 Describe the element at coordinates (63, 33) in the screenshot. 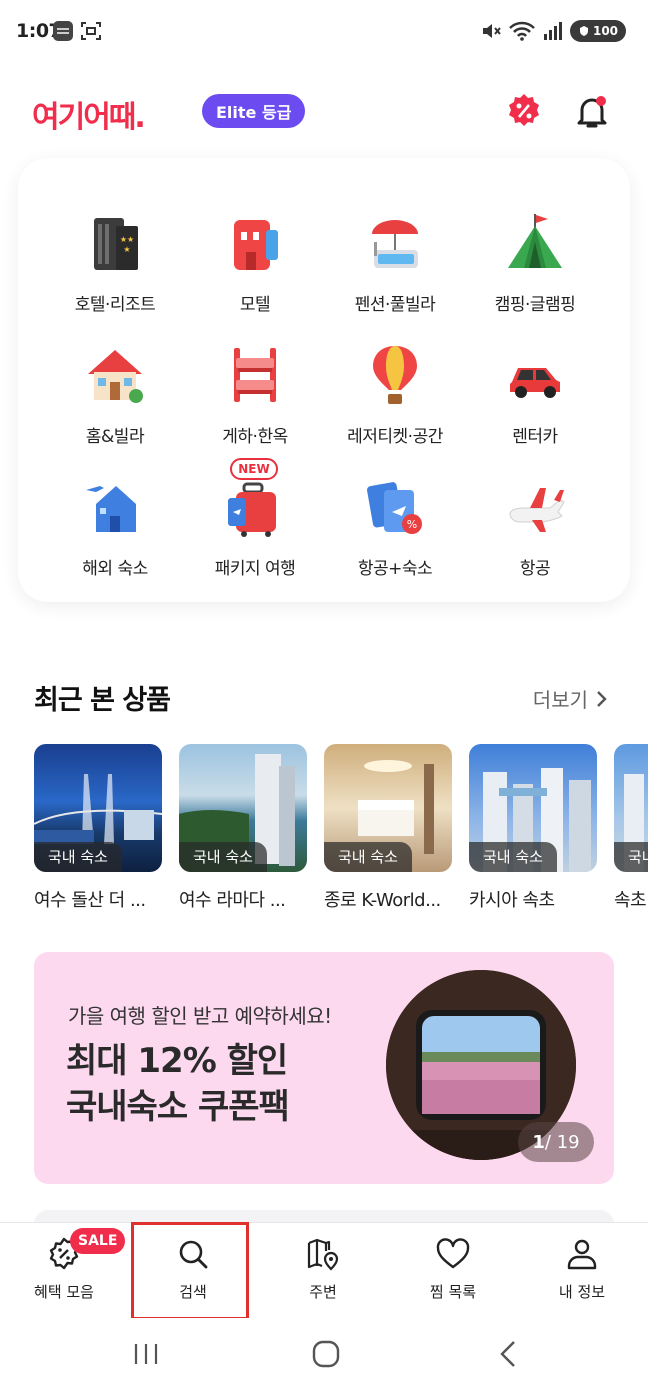

I see `notification-app-icon` at that location.